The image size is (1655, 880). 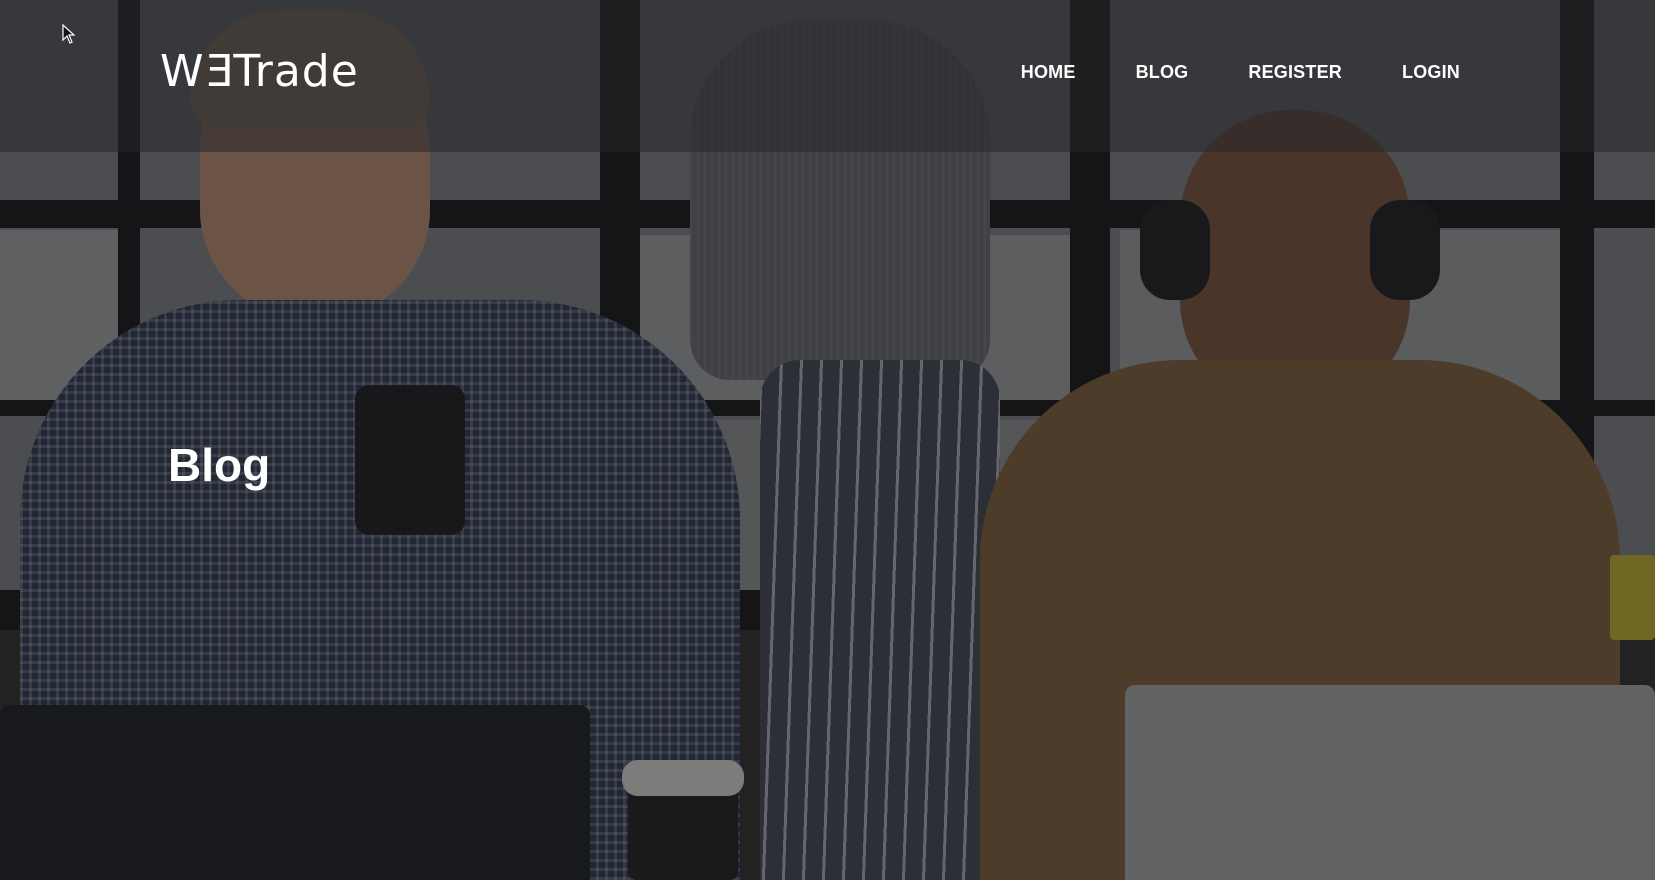 What do you see at coordinates (69, 34) in the screenshot?
I see `mouse-pointer-icon` at bounding box center [69, 34].